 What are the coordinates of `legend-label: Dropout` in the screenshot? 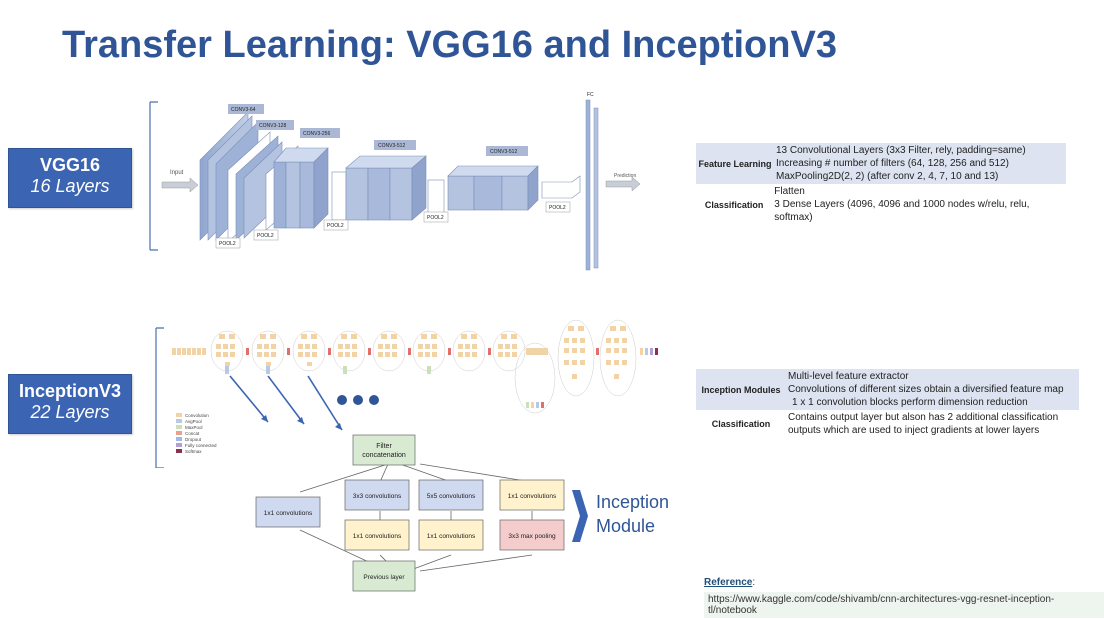 It's located at (193, 439).